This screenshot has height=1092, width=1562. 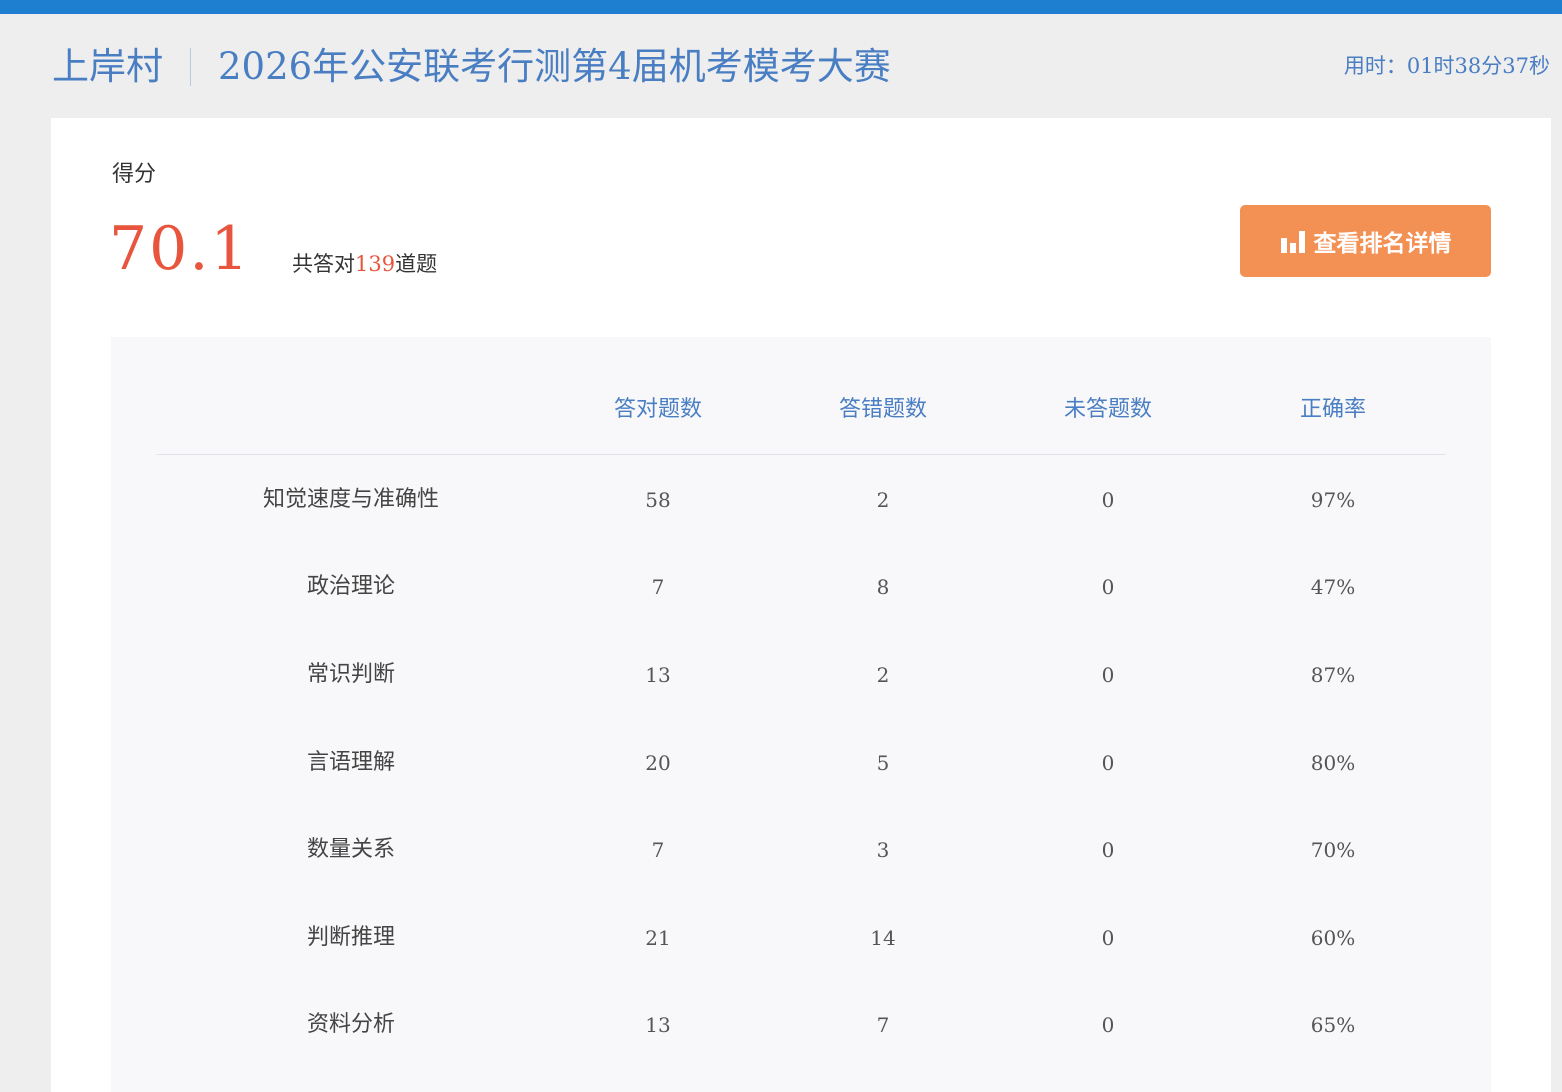 I want to click on row-subject: 政治理论, so click(x=350, y=586).